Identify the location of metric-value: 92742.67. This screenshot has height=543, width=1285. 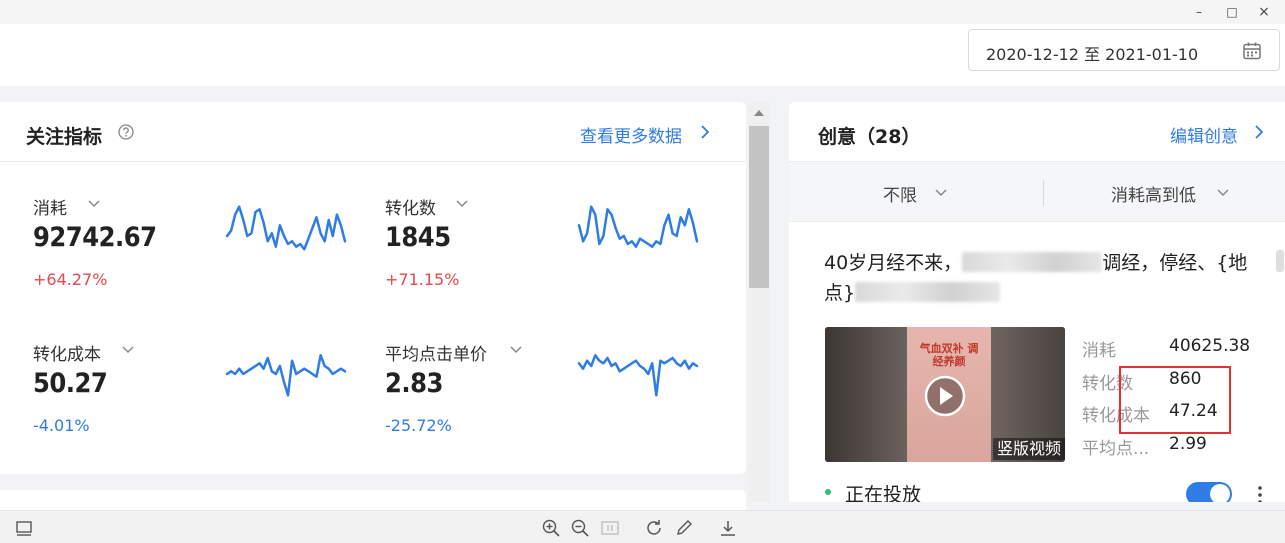
(95, 237).